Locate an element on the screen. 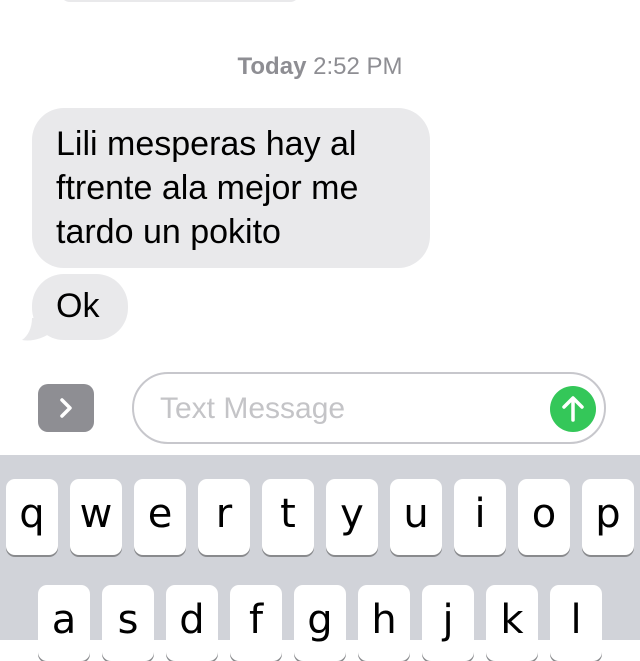 The height and width of the screenshot is (661, 640). key-e: e is located at coordinates (160, 517).